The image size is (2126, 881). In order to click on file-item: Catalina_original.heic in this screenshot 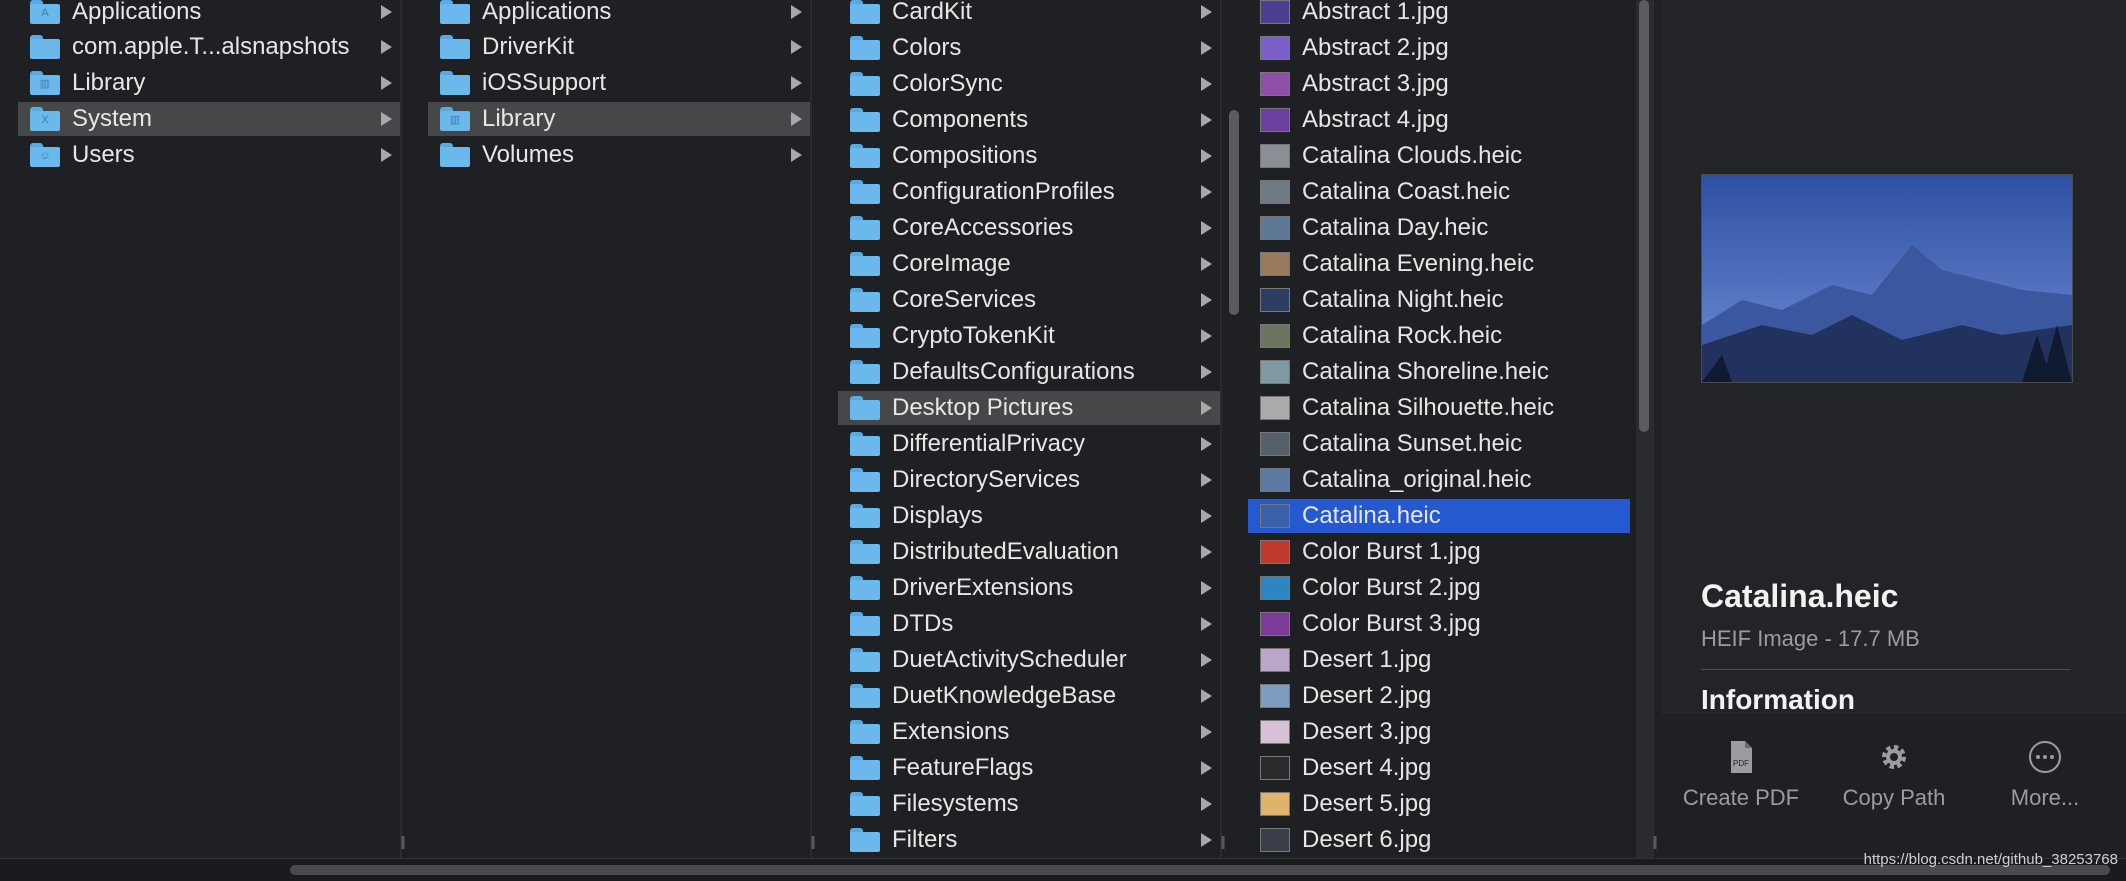, I will do `click(1439, 480)`.